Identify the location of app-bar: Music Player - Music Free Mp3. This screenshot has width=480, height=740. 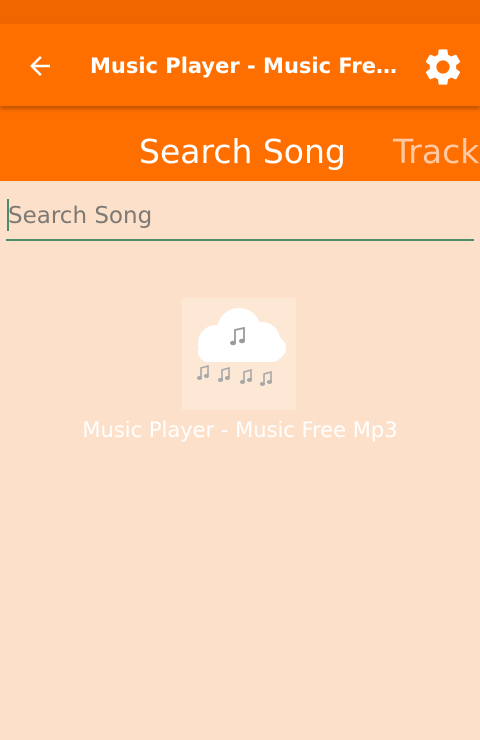
(240, 65).